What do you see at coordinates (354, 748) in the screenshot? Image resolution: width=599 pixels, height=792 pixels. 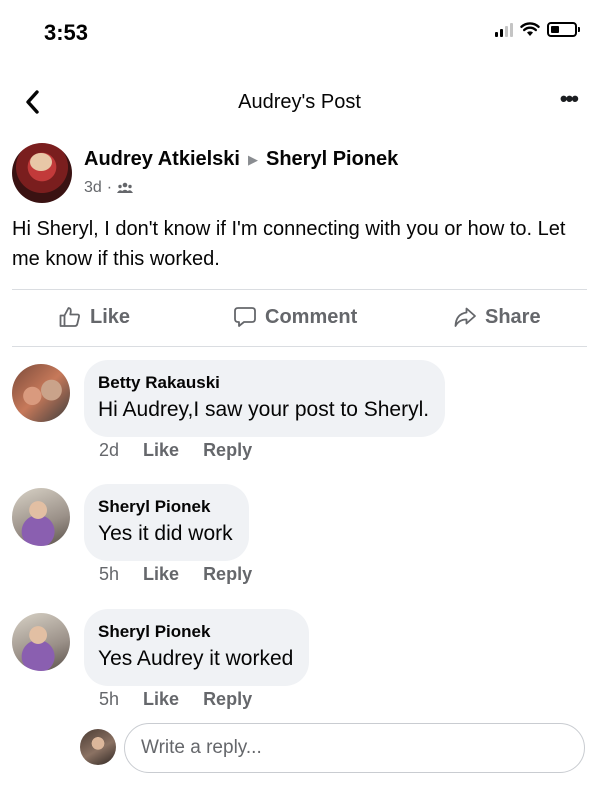 I see `reply-input` at bounding box center [354, 748].